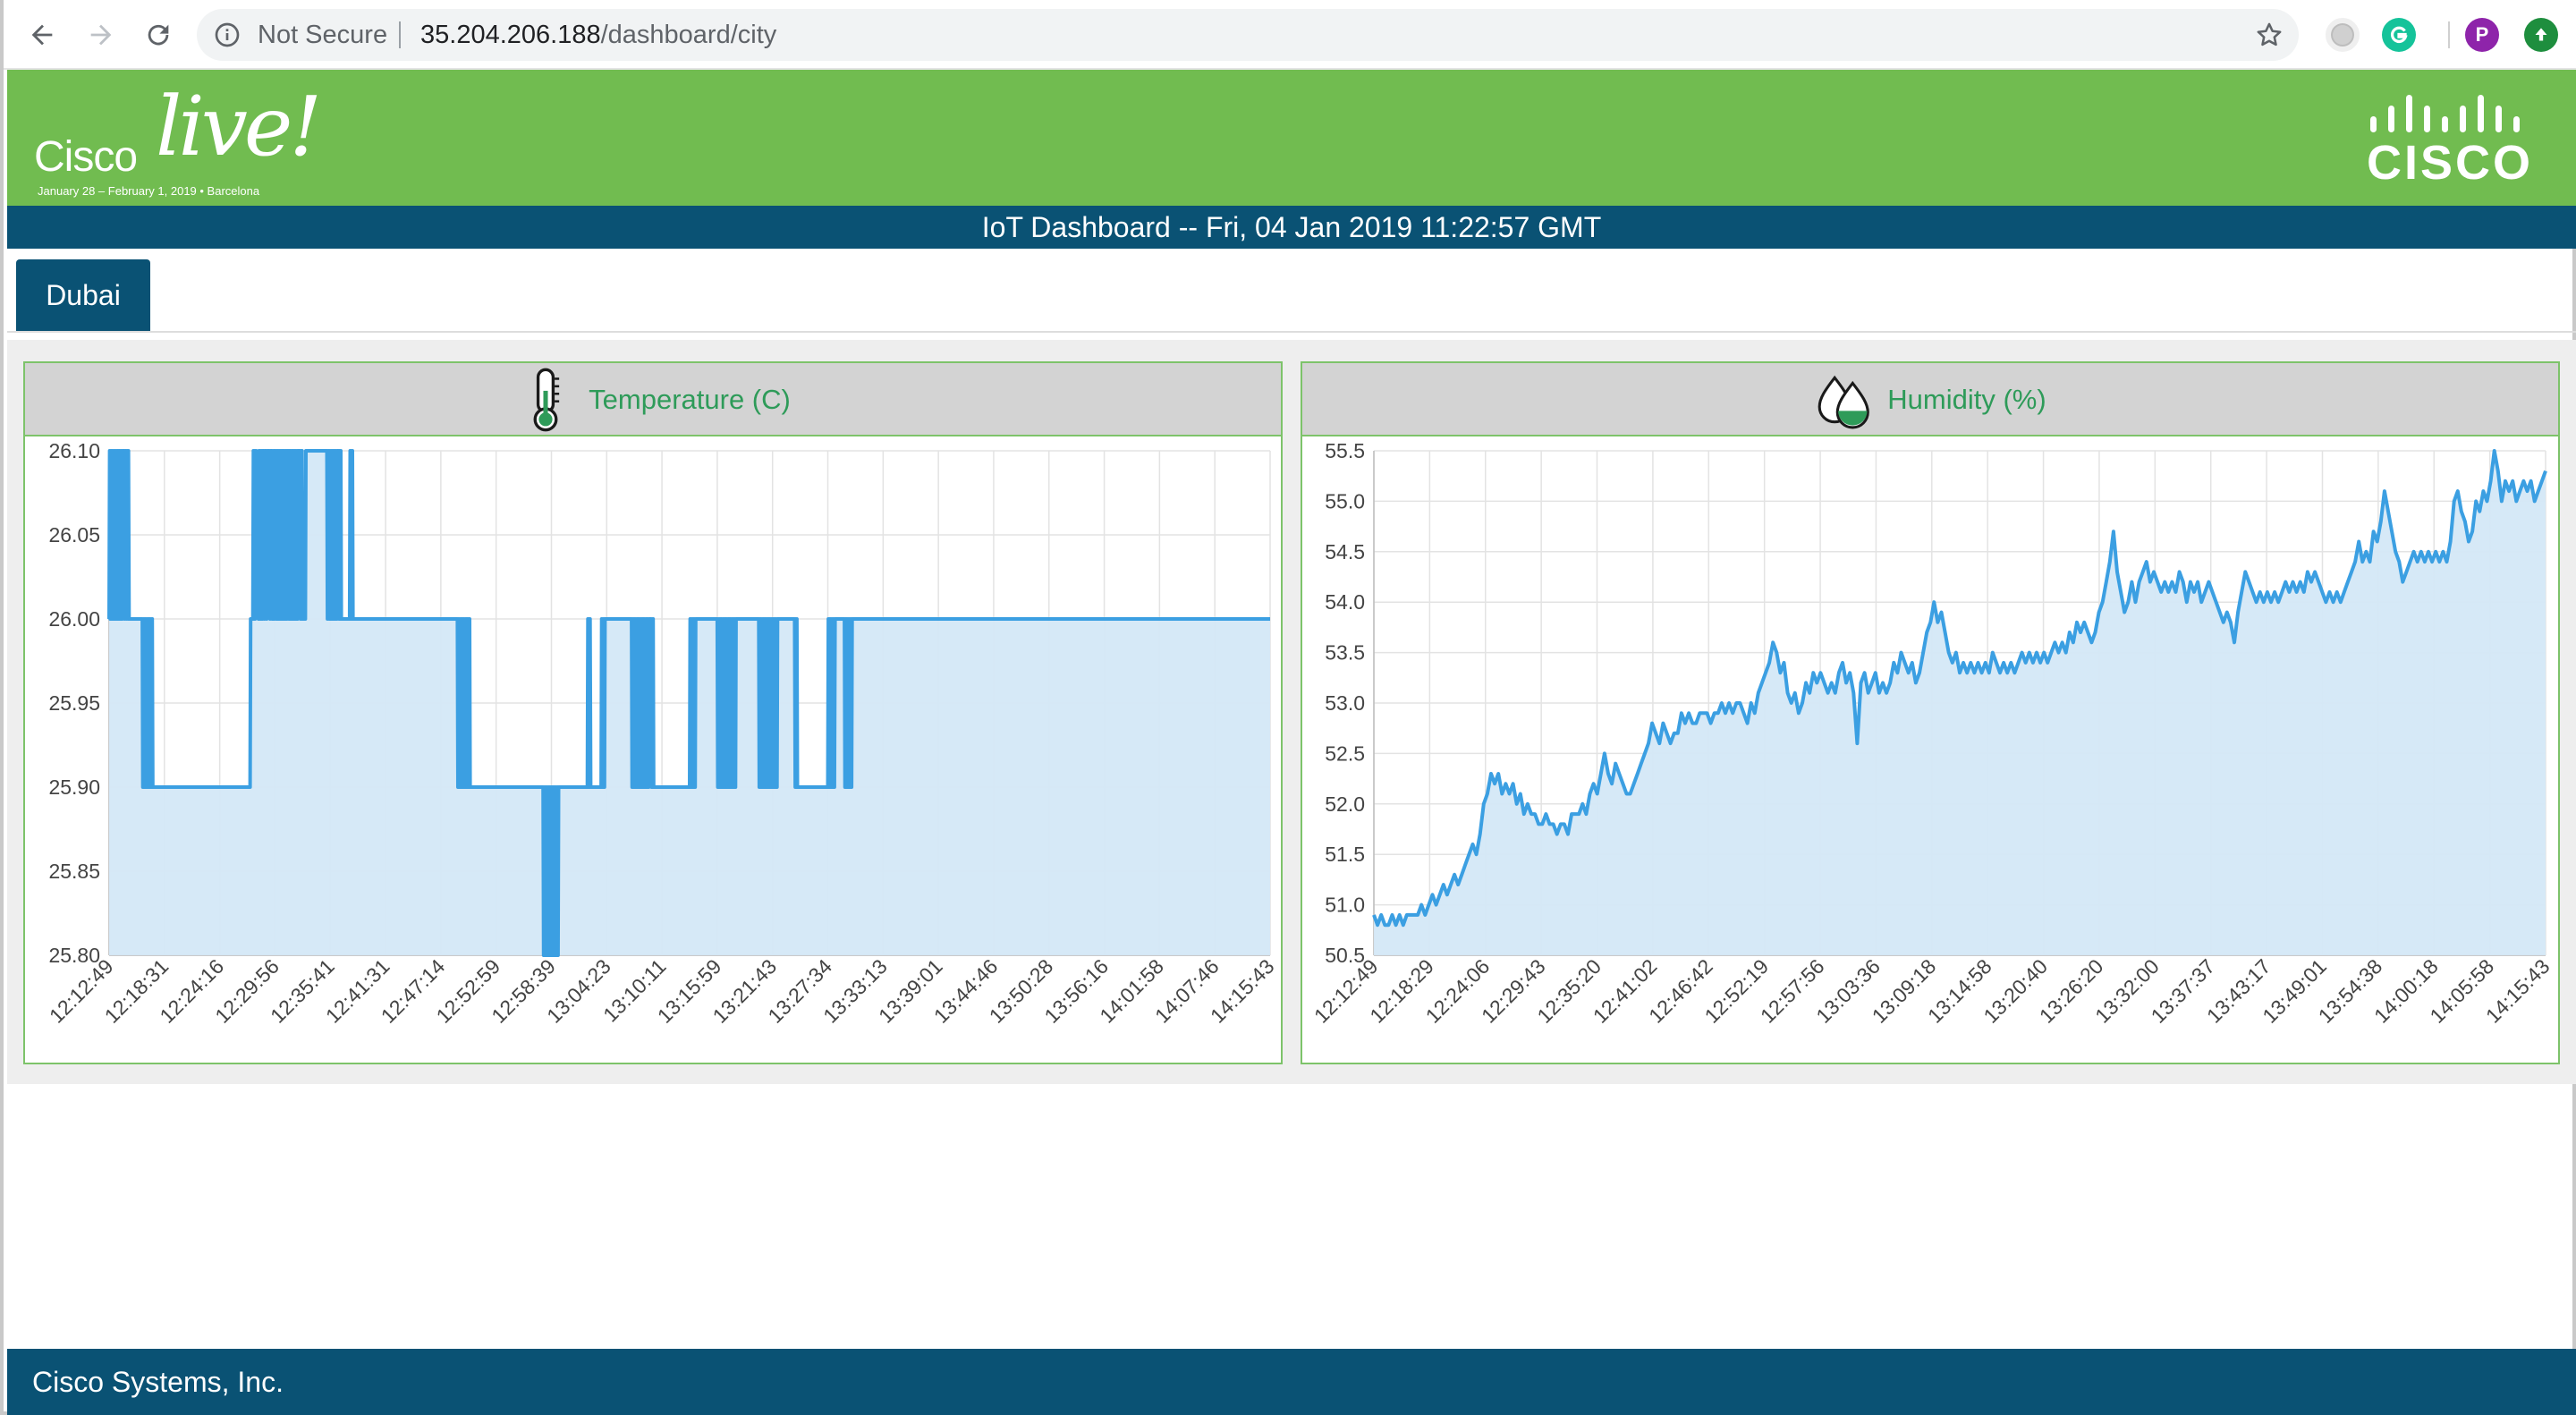 The width and height of the screenshot is (2576, 1415). I want to click on humidity-y-tick: 54.5, so click(1345, 552).